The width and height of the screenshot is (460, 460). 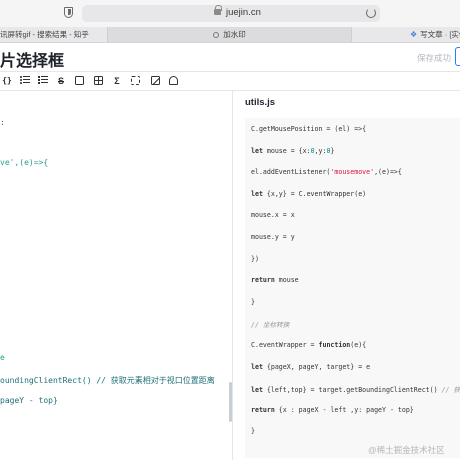 I want to click on tab-label: 讯屏转gif - 搜索结果 - 知乎, so click(x=44, y=34).